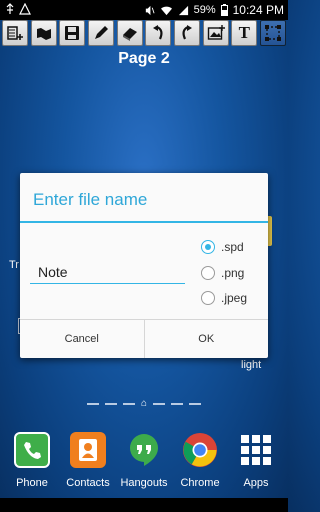  I want to click on text-icon: T, so click(244, 32).